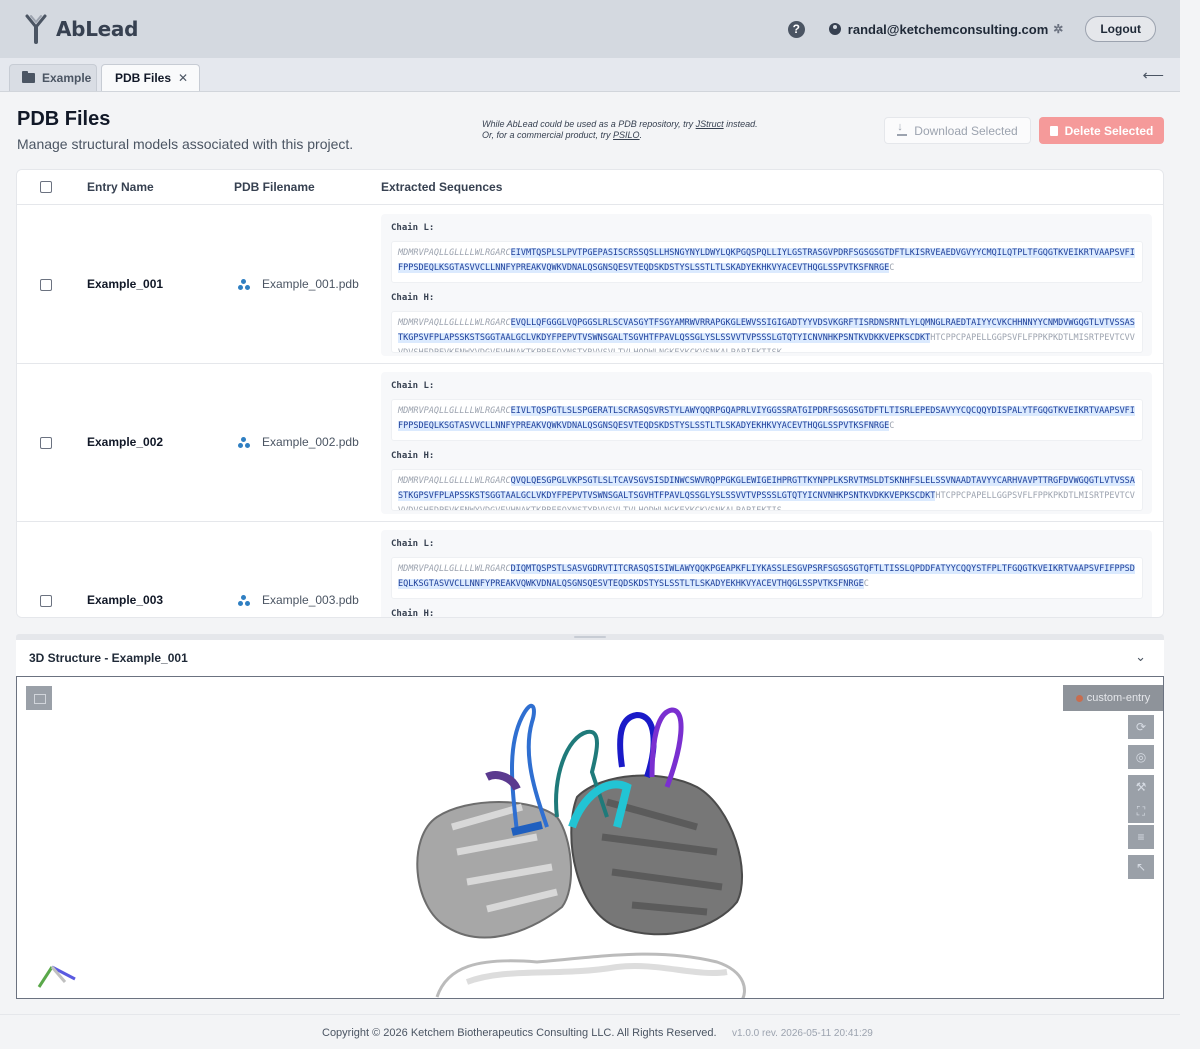 The height and width of the screenshot is (1049, 1200). Describe the element at coordinates (626, 135) in the screenshot. I see `psilo-link: PSILO` at that location.